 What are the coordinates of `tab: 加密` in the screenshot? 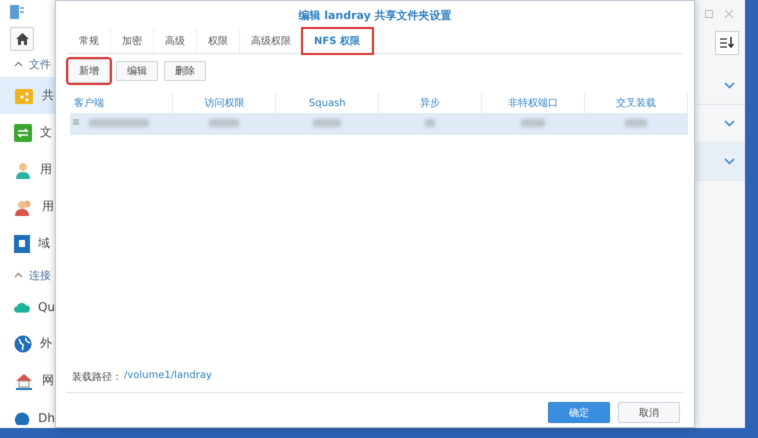 It's located at (132, 41).